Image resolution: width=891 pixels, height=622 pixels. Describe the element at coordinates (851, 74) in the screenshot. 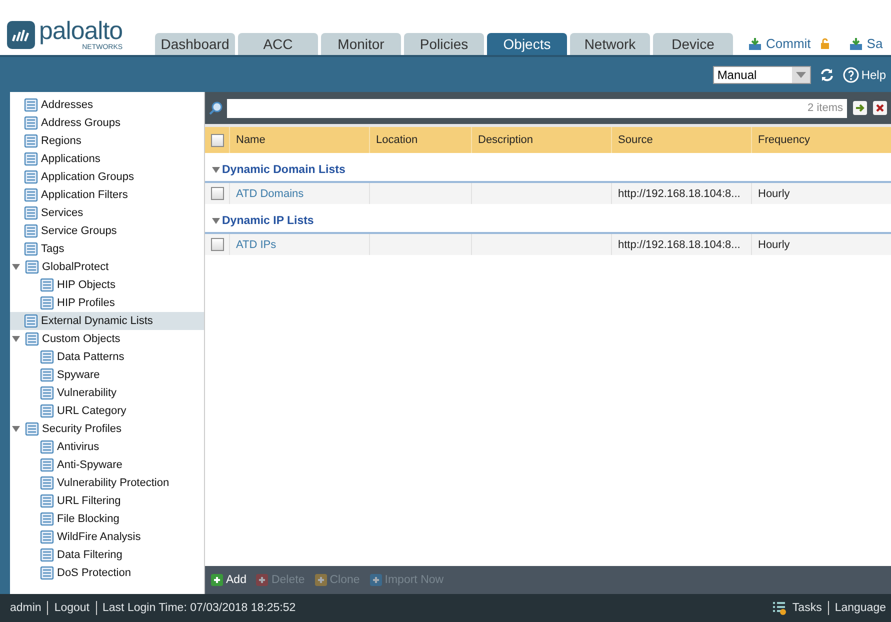

I see `help-icon` at that location.